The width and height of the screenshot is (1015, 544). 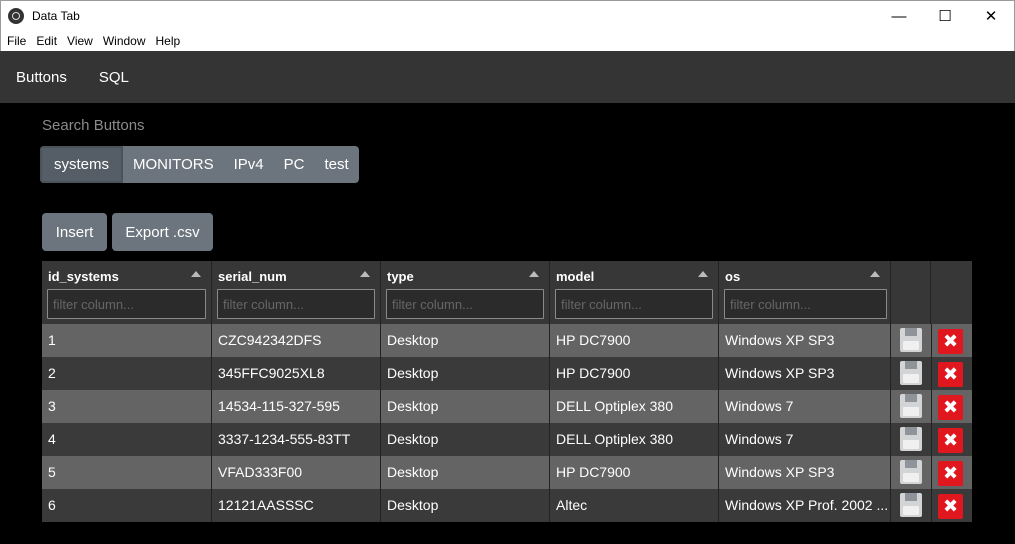 I want to click on maximize-button: ☐, so click(x=945, y=16).